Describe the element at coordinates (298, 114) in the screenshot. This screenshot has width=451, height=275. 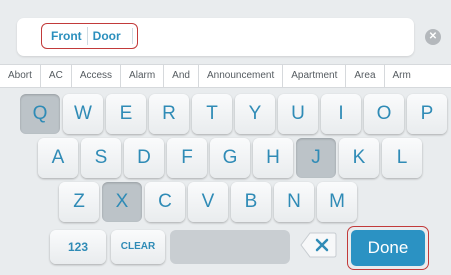
I see `key-u: U` at that location.